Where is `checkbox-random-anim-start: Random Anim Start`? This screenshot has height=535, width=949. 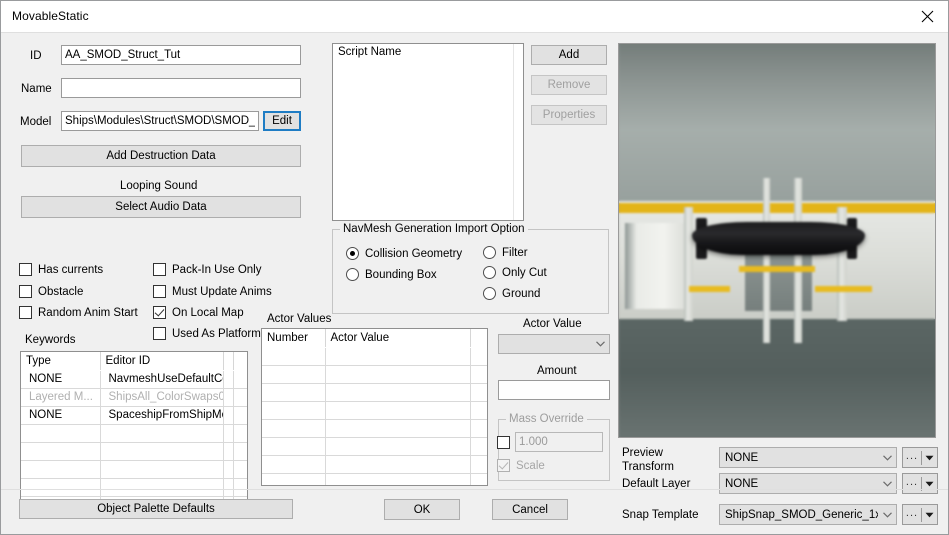 checkbox-random-anim-start: Random Anim Start is located at coordinates (78, 312).